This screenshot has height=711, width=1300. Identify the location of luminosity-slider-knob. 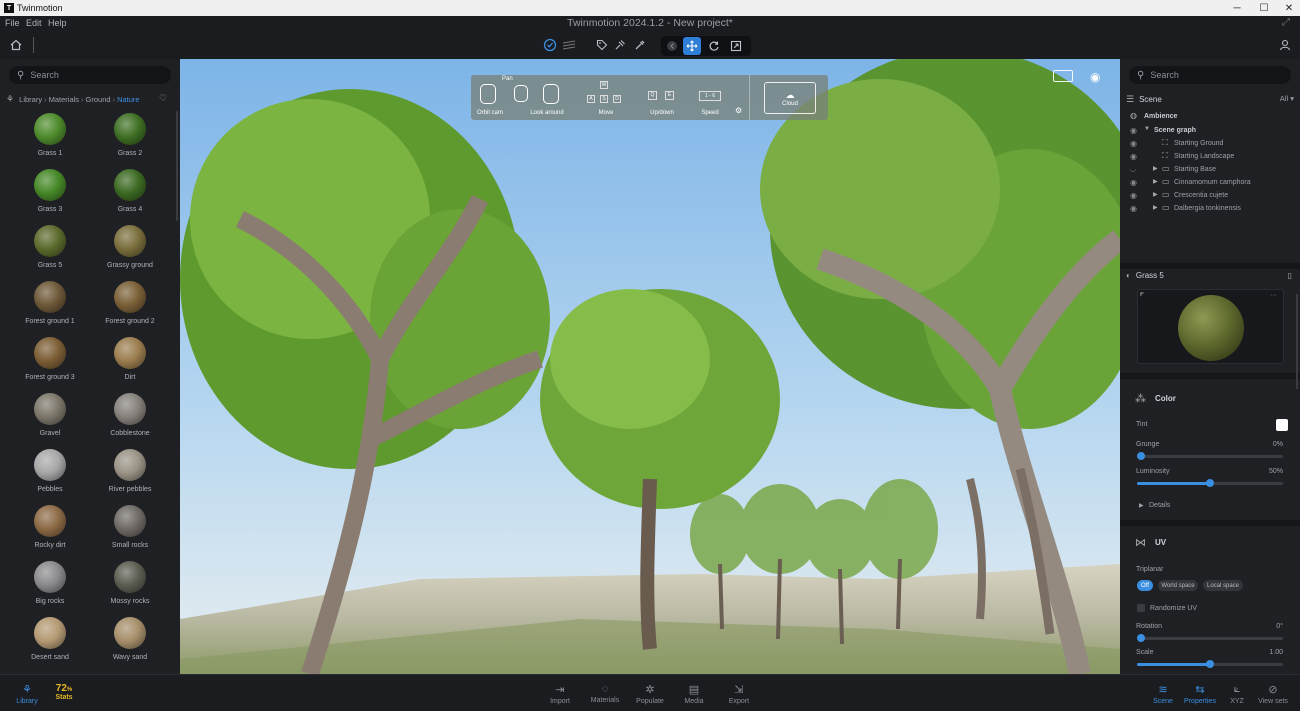
(1210, 483).